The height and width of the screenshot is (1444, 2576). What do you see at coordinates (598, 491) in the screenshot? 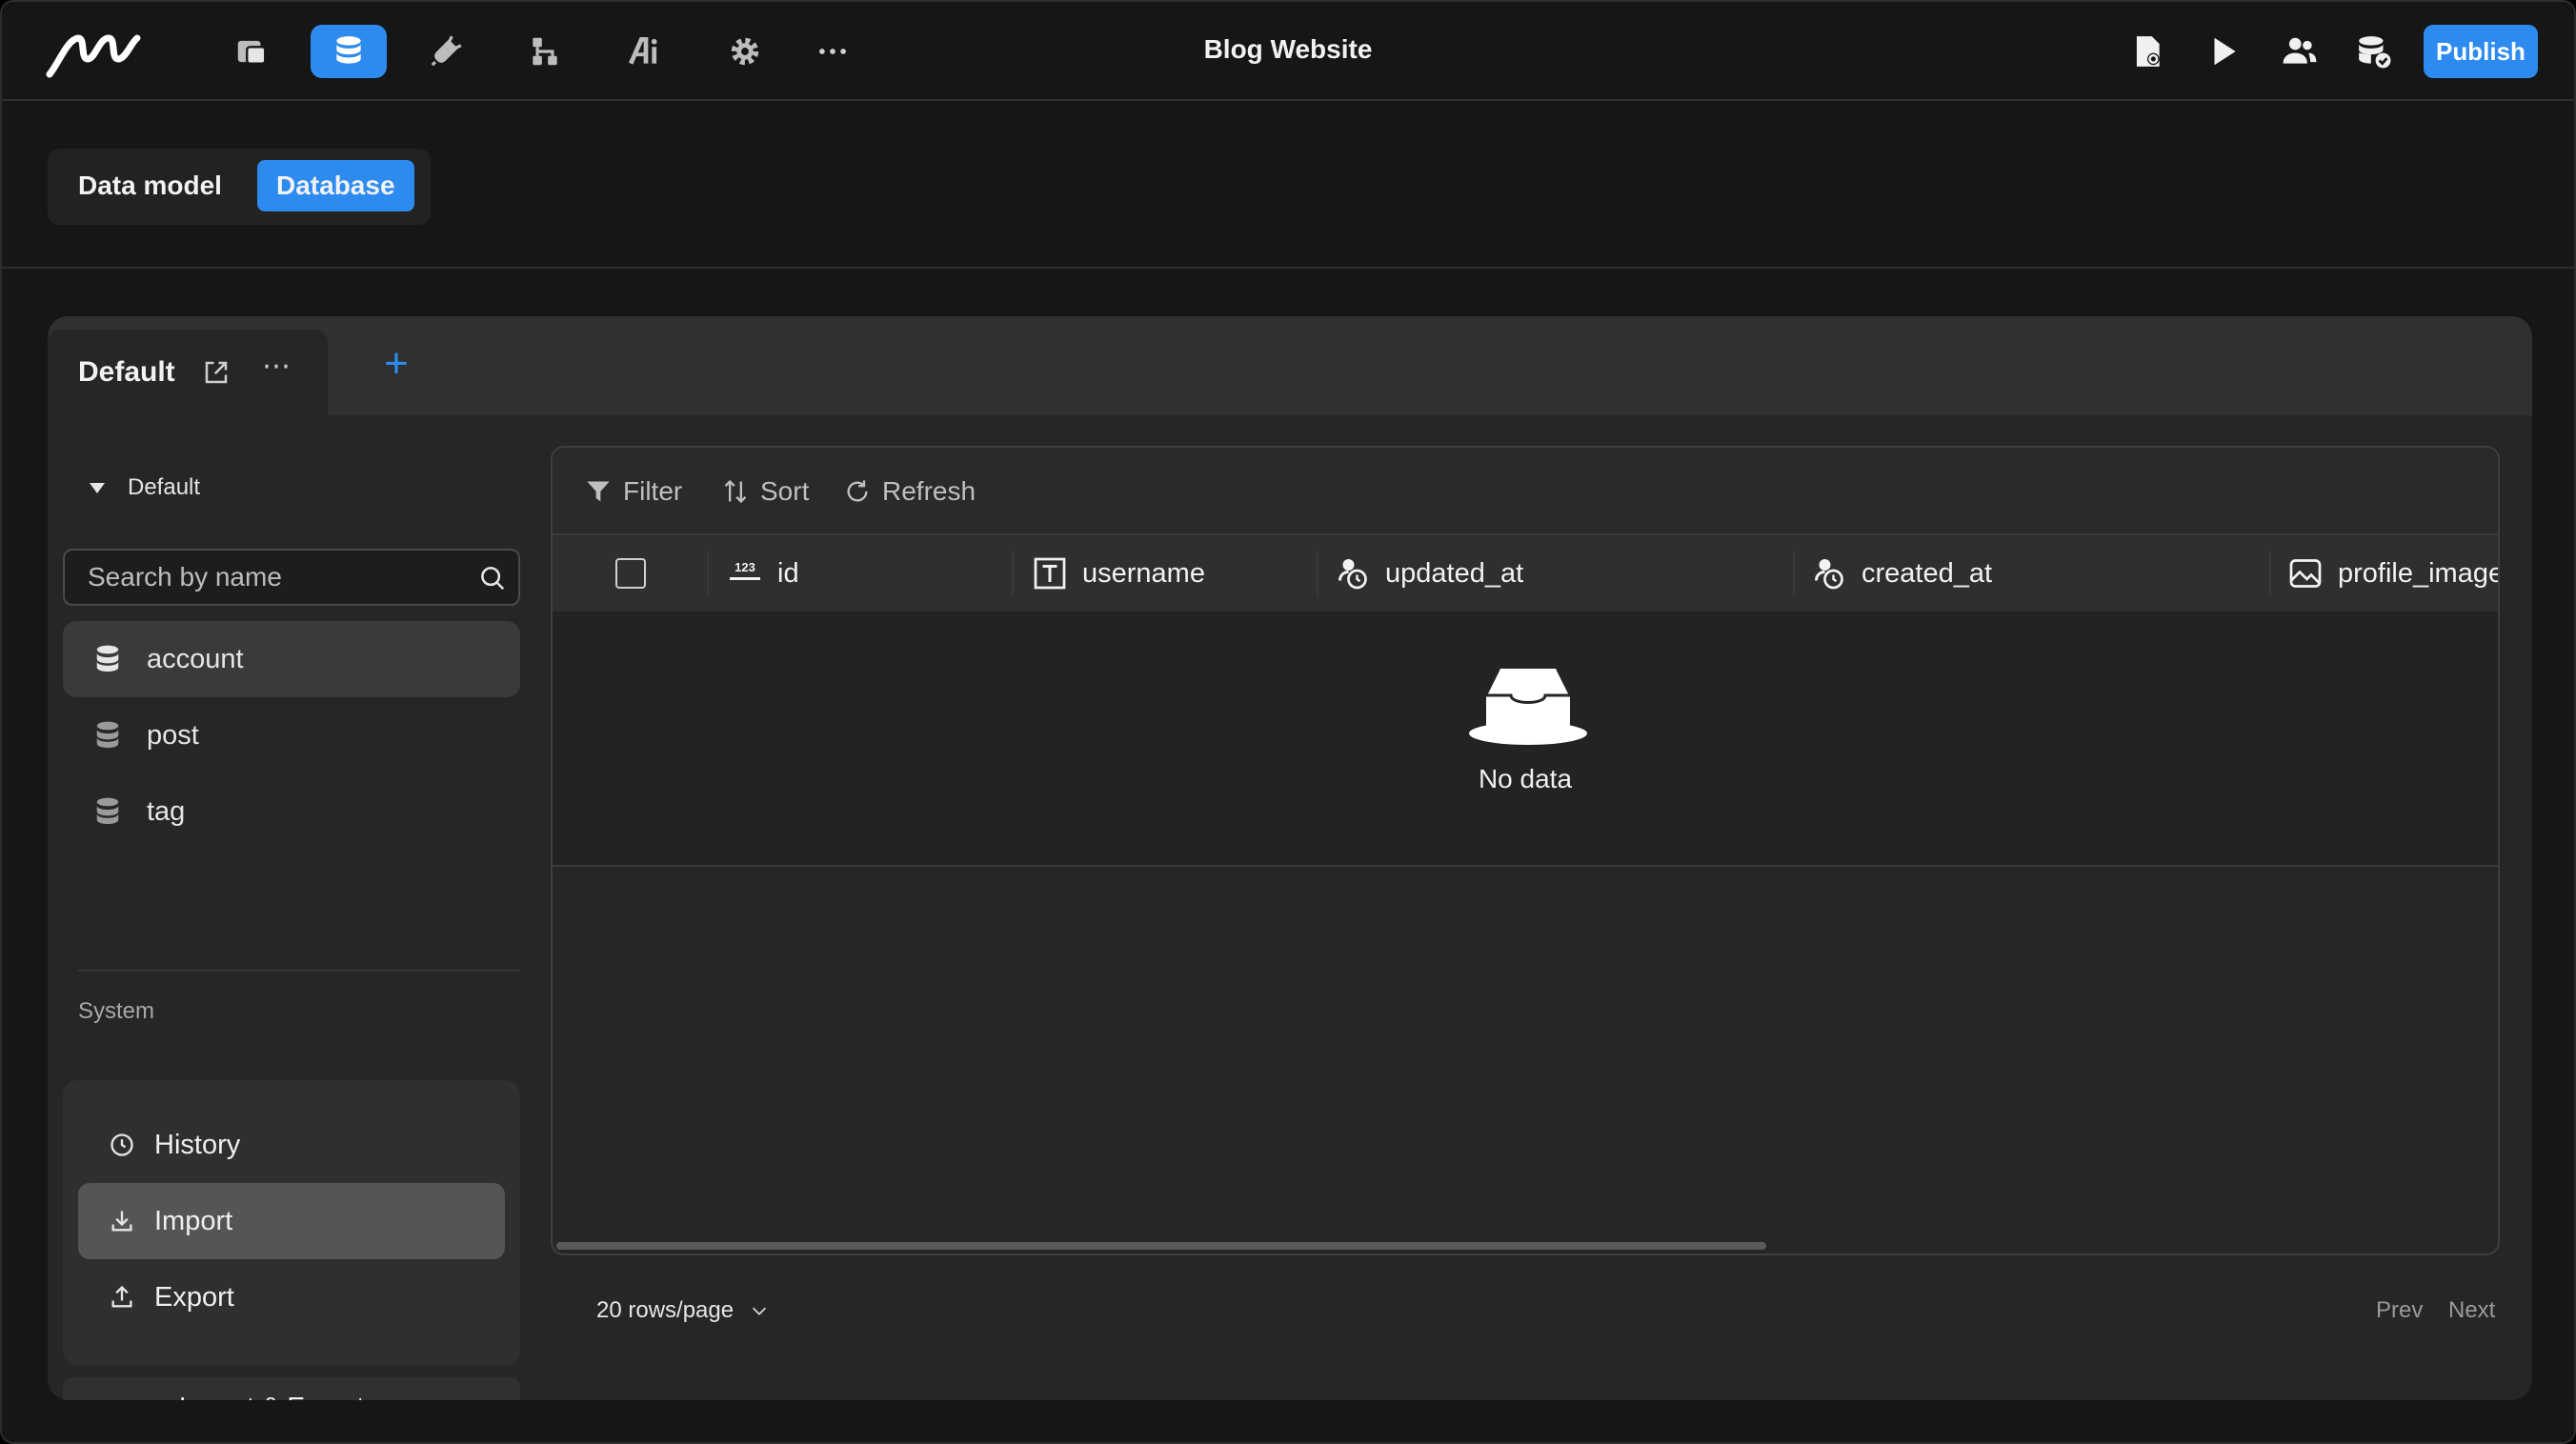
I see `filter-icon` at bounding box center [598, 491].